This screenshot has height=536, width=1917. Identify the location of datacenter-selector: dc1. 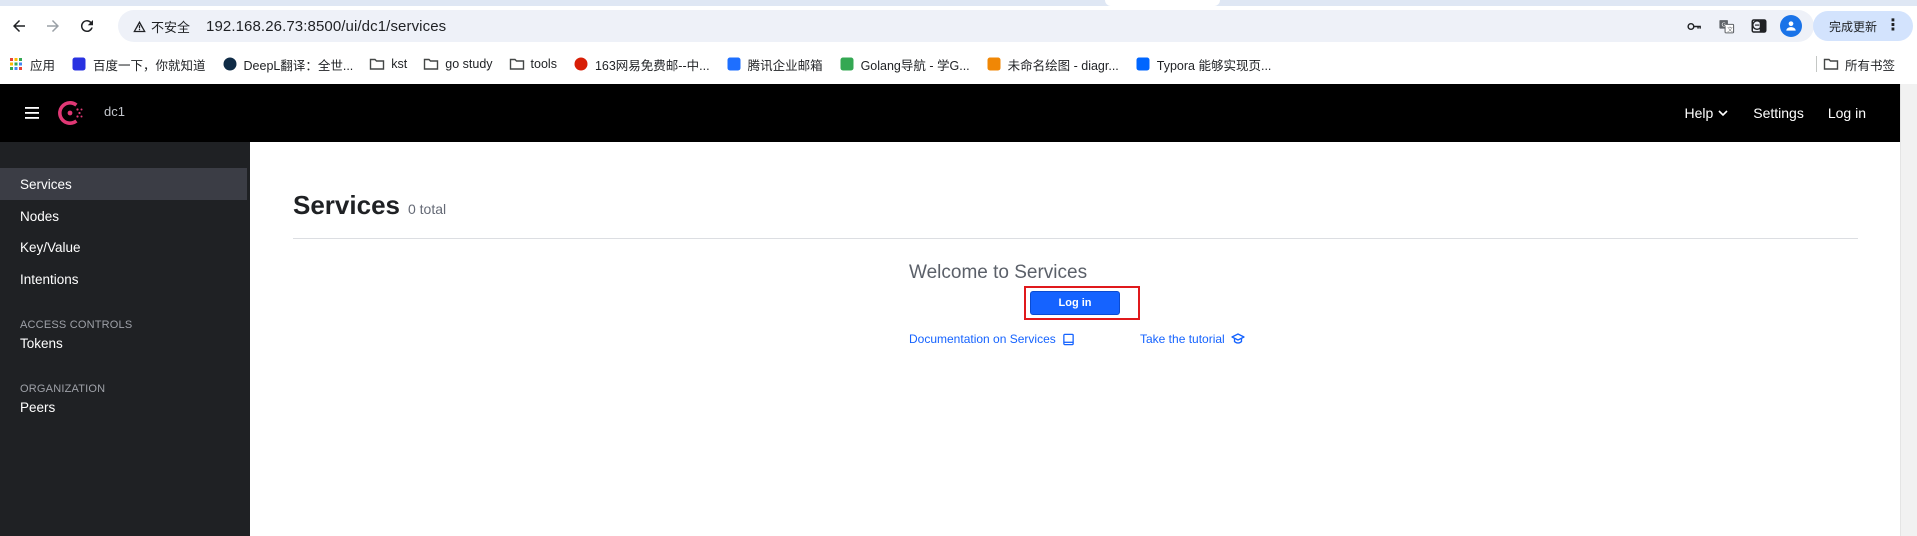
(114, 111).